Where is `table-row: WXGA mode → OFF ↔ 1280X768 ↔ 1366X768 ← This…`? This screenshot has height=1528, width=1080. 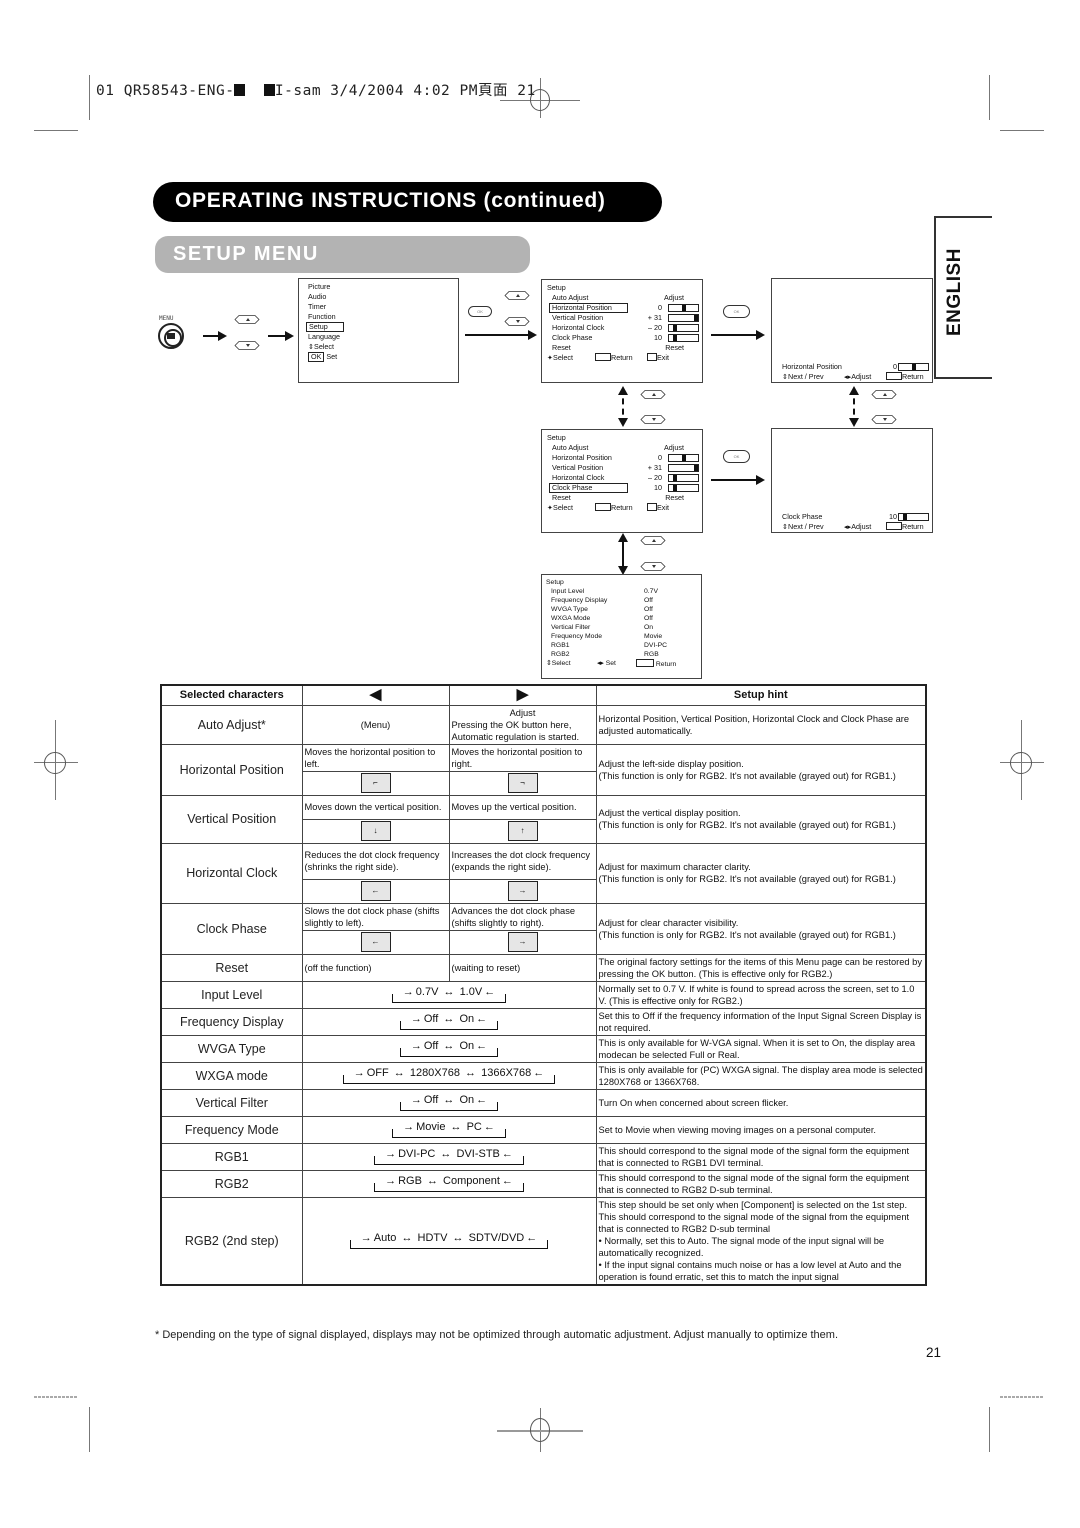 table-row: WXGA mode → OFF ↔ 1280X768 ↔ 1366X768 ← This… is located at coordinates (543, 1075).